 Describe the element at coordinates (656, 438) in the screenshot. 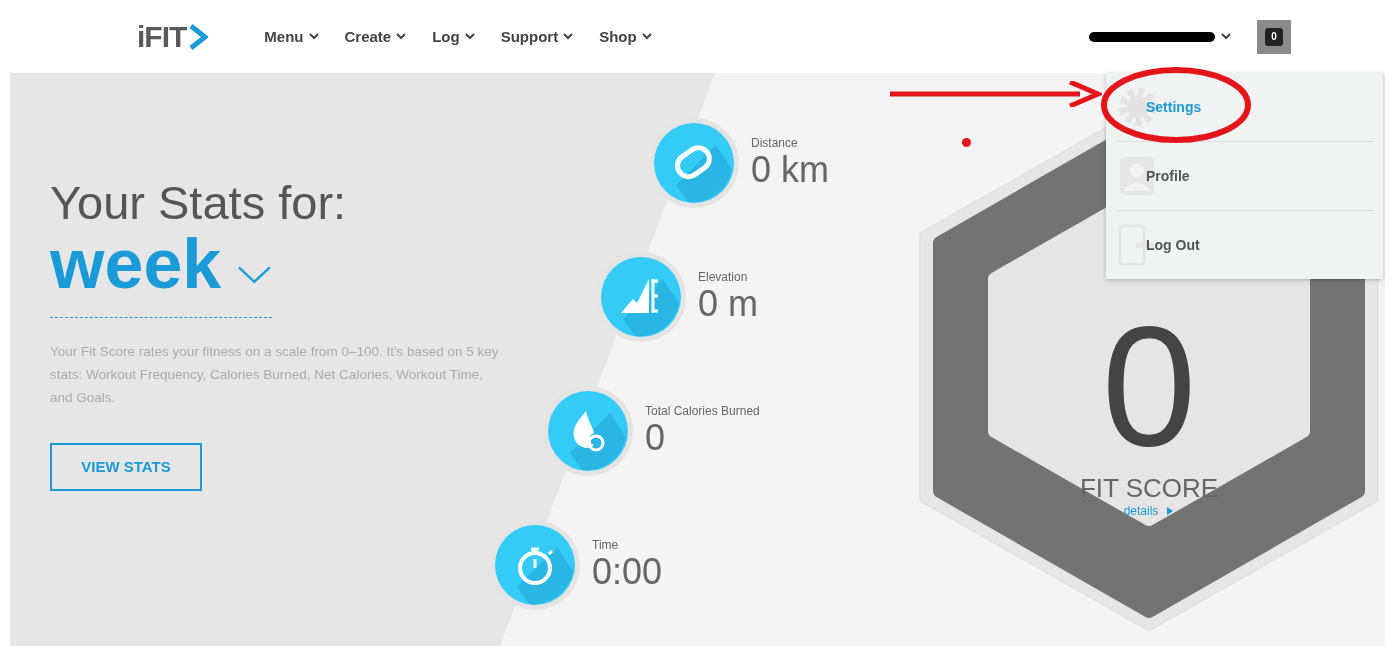

I see `stat-value: 0` at that location.